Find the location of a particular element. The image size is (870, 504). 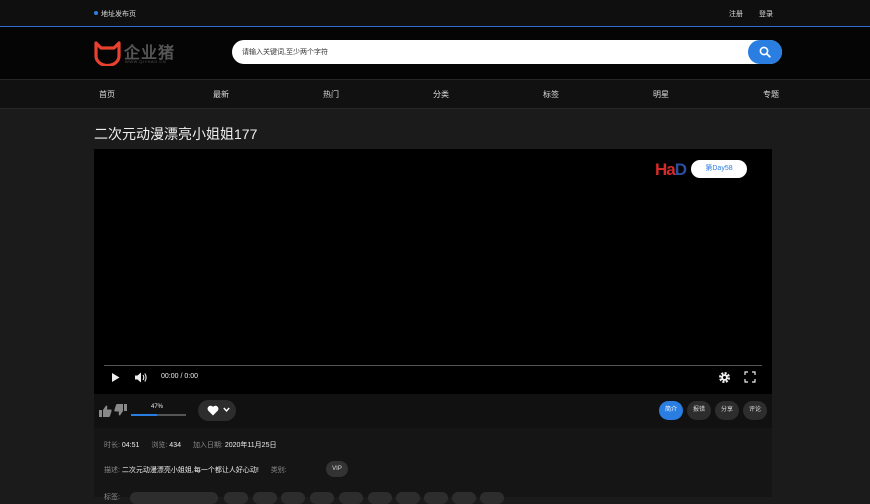

register-link: 注册 is located at coordinates (736, 14).